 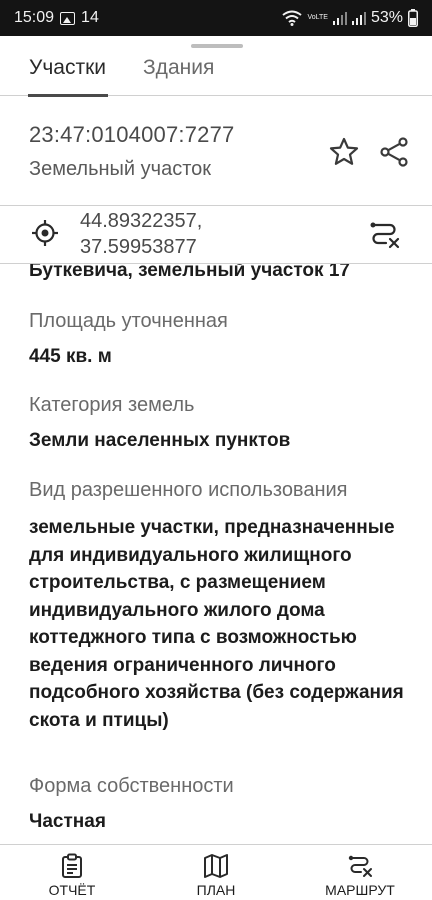 What do you see at coordinates (68, 18) in the screenshot?
I see `image-notification-icon` at bounding box center [68, 18].